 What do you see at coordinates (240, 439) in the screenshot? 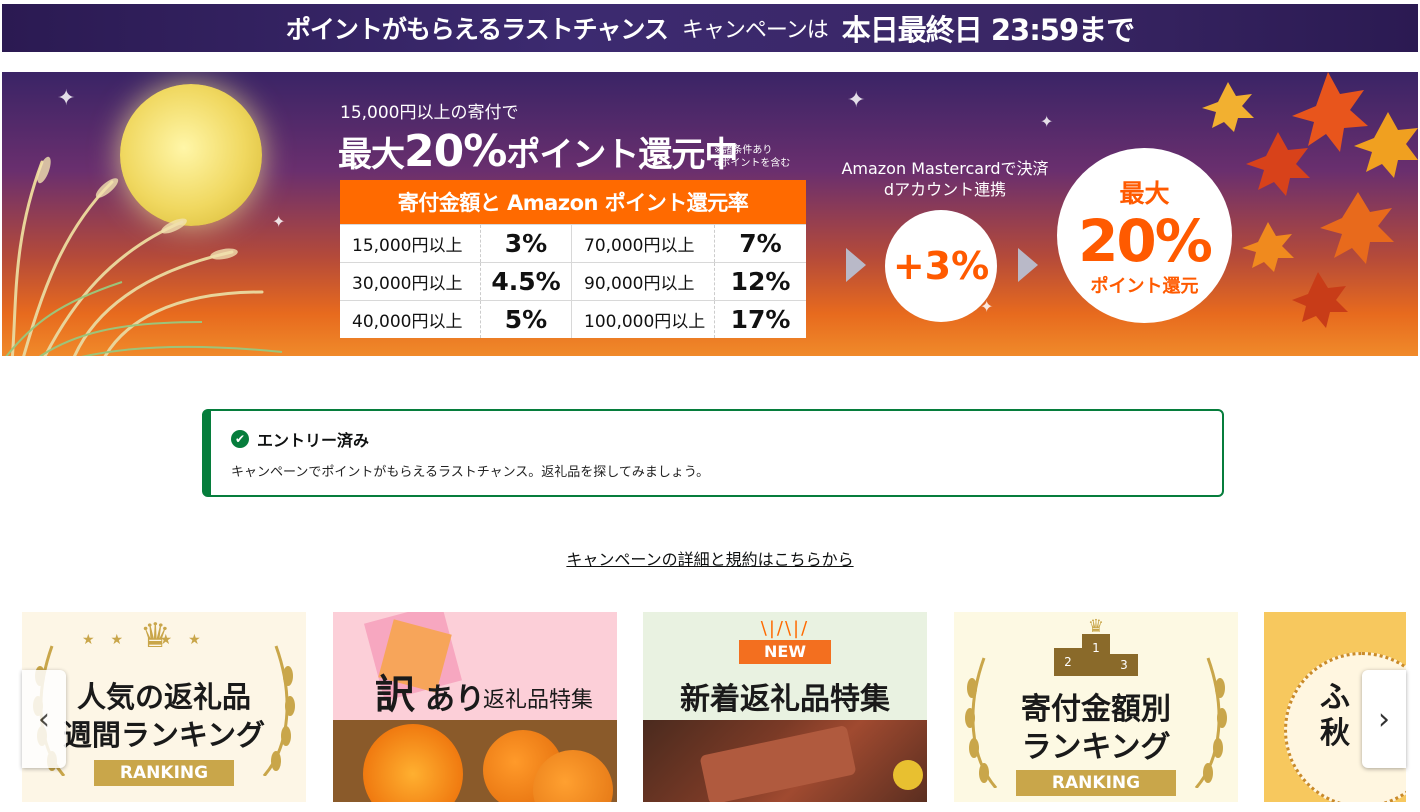
I see `check-circle-icon: ✔` at bounding box center [240, 439].